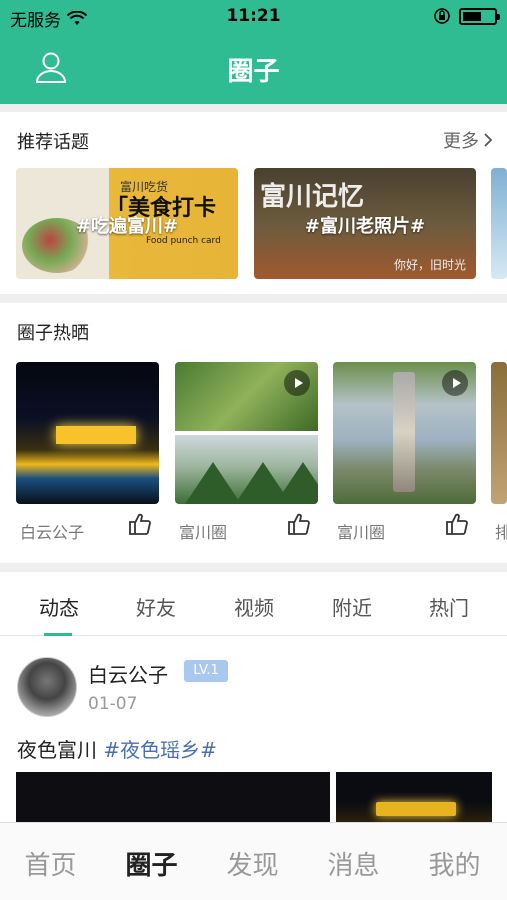 The image size is (507, 900). I want to click on battery-icon, so click(479, 16).